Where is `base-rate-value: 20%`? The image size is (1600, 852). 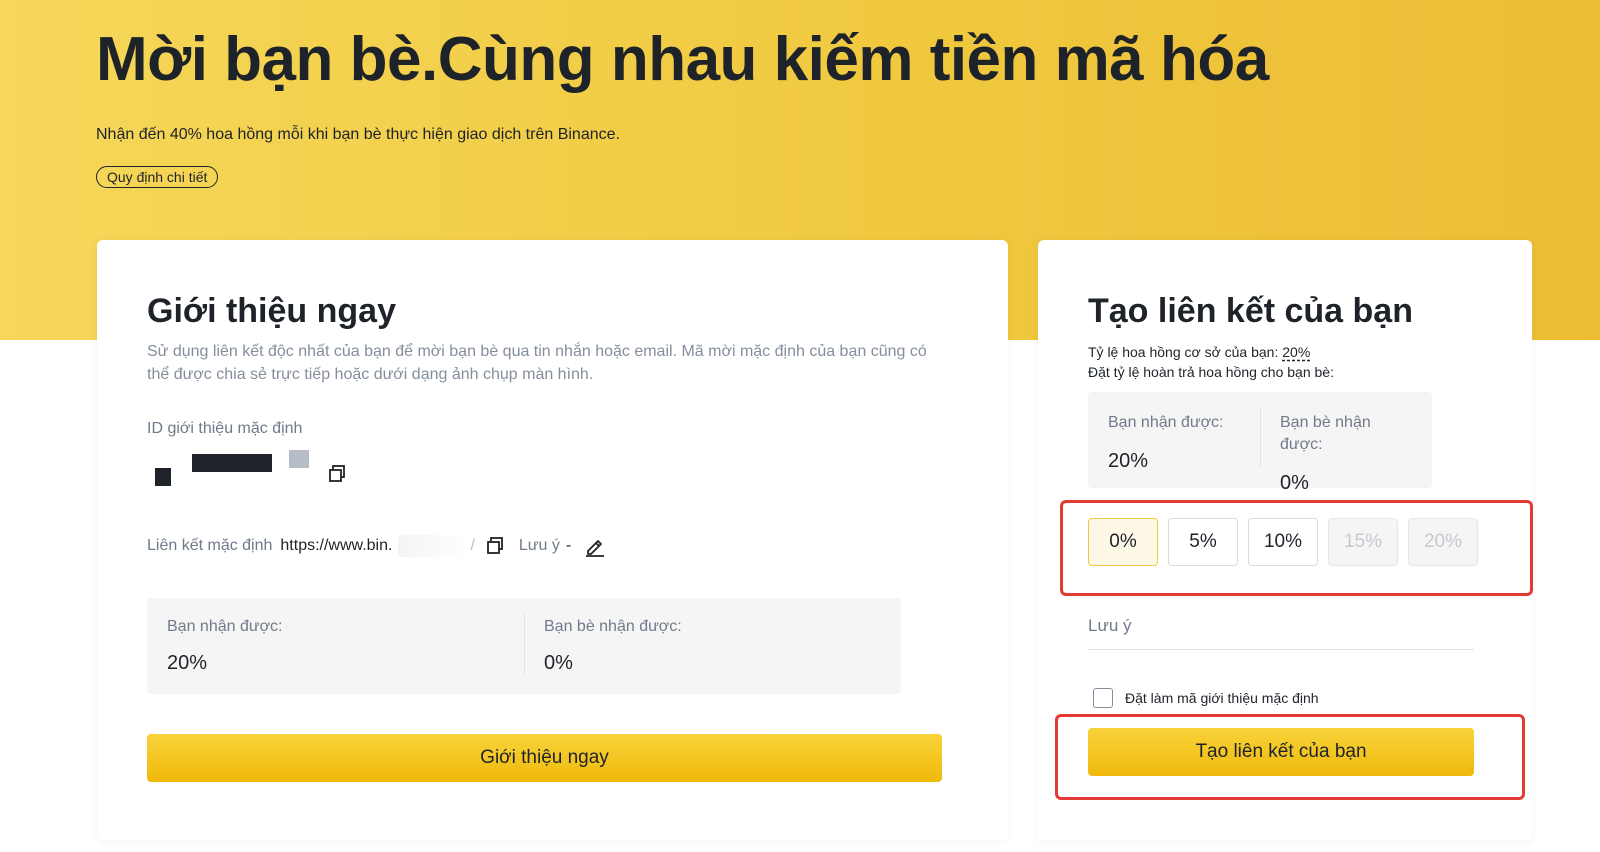 base-rate-value: 20% is located at coordinates (1296, 352).